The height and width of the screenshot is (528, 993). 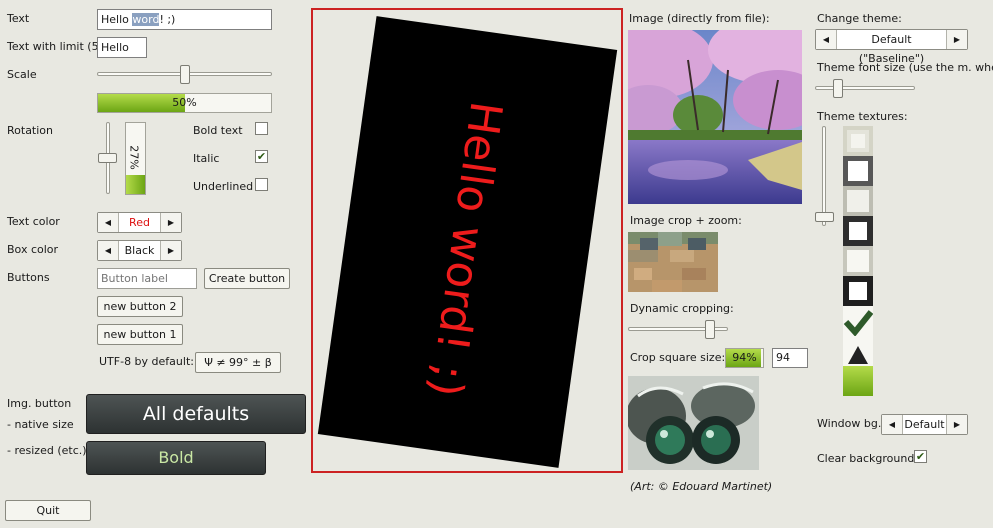 What do you see at coordinates (790, 358) in the screenshot?
I see `crop-square-input: 94` at bounding box center [790, 358].